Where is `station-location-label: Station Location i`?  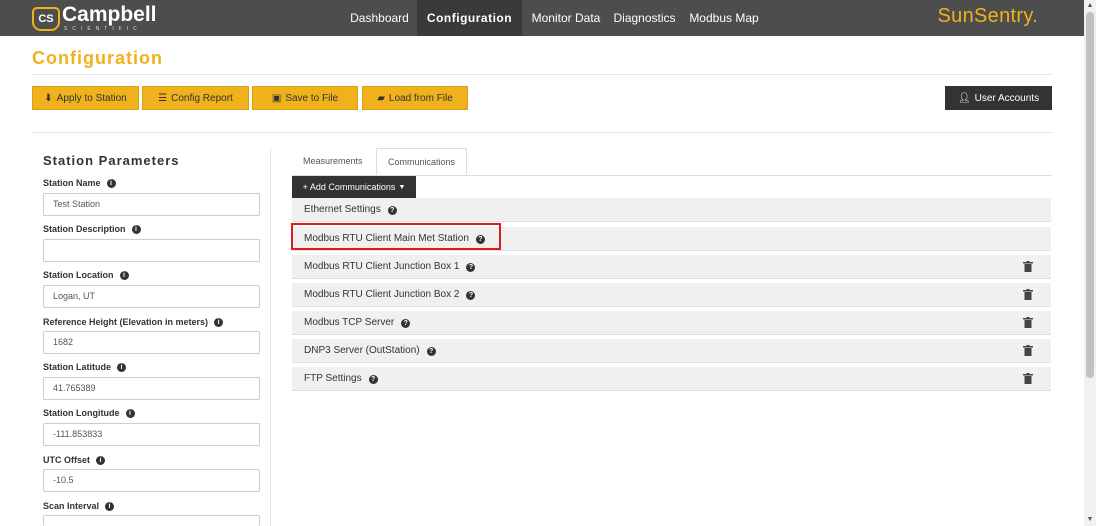 station-location-label: Station Location i is located at coordinates (86, 275).